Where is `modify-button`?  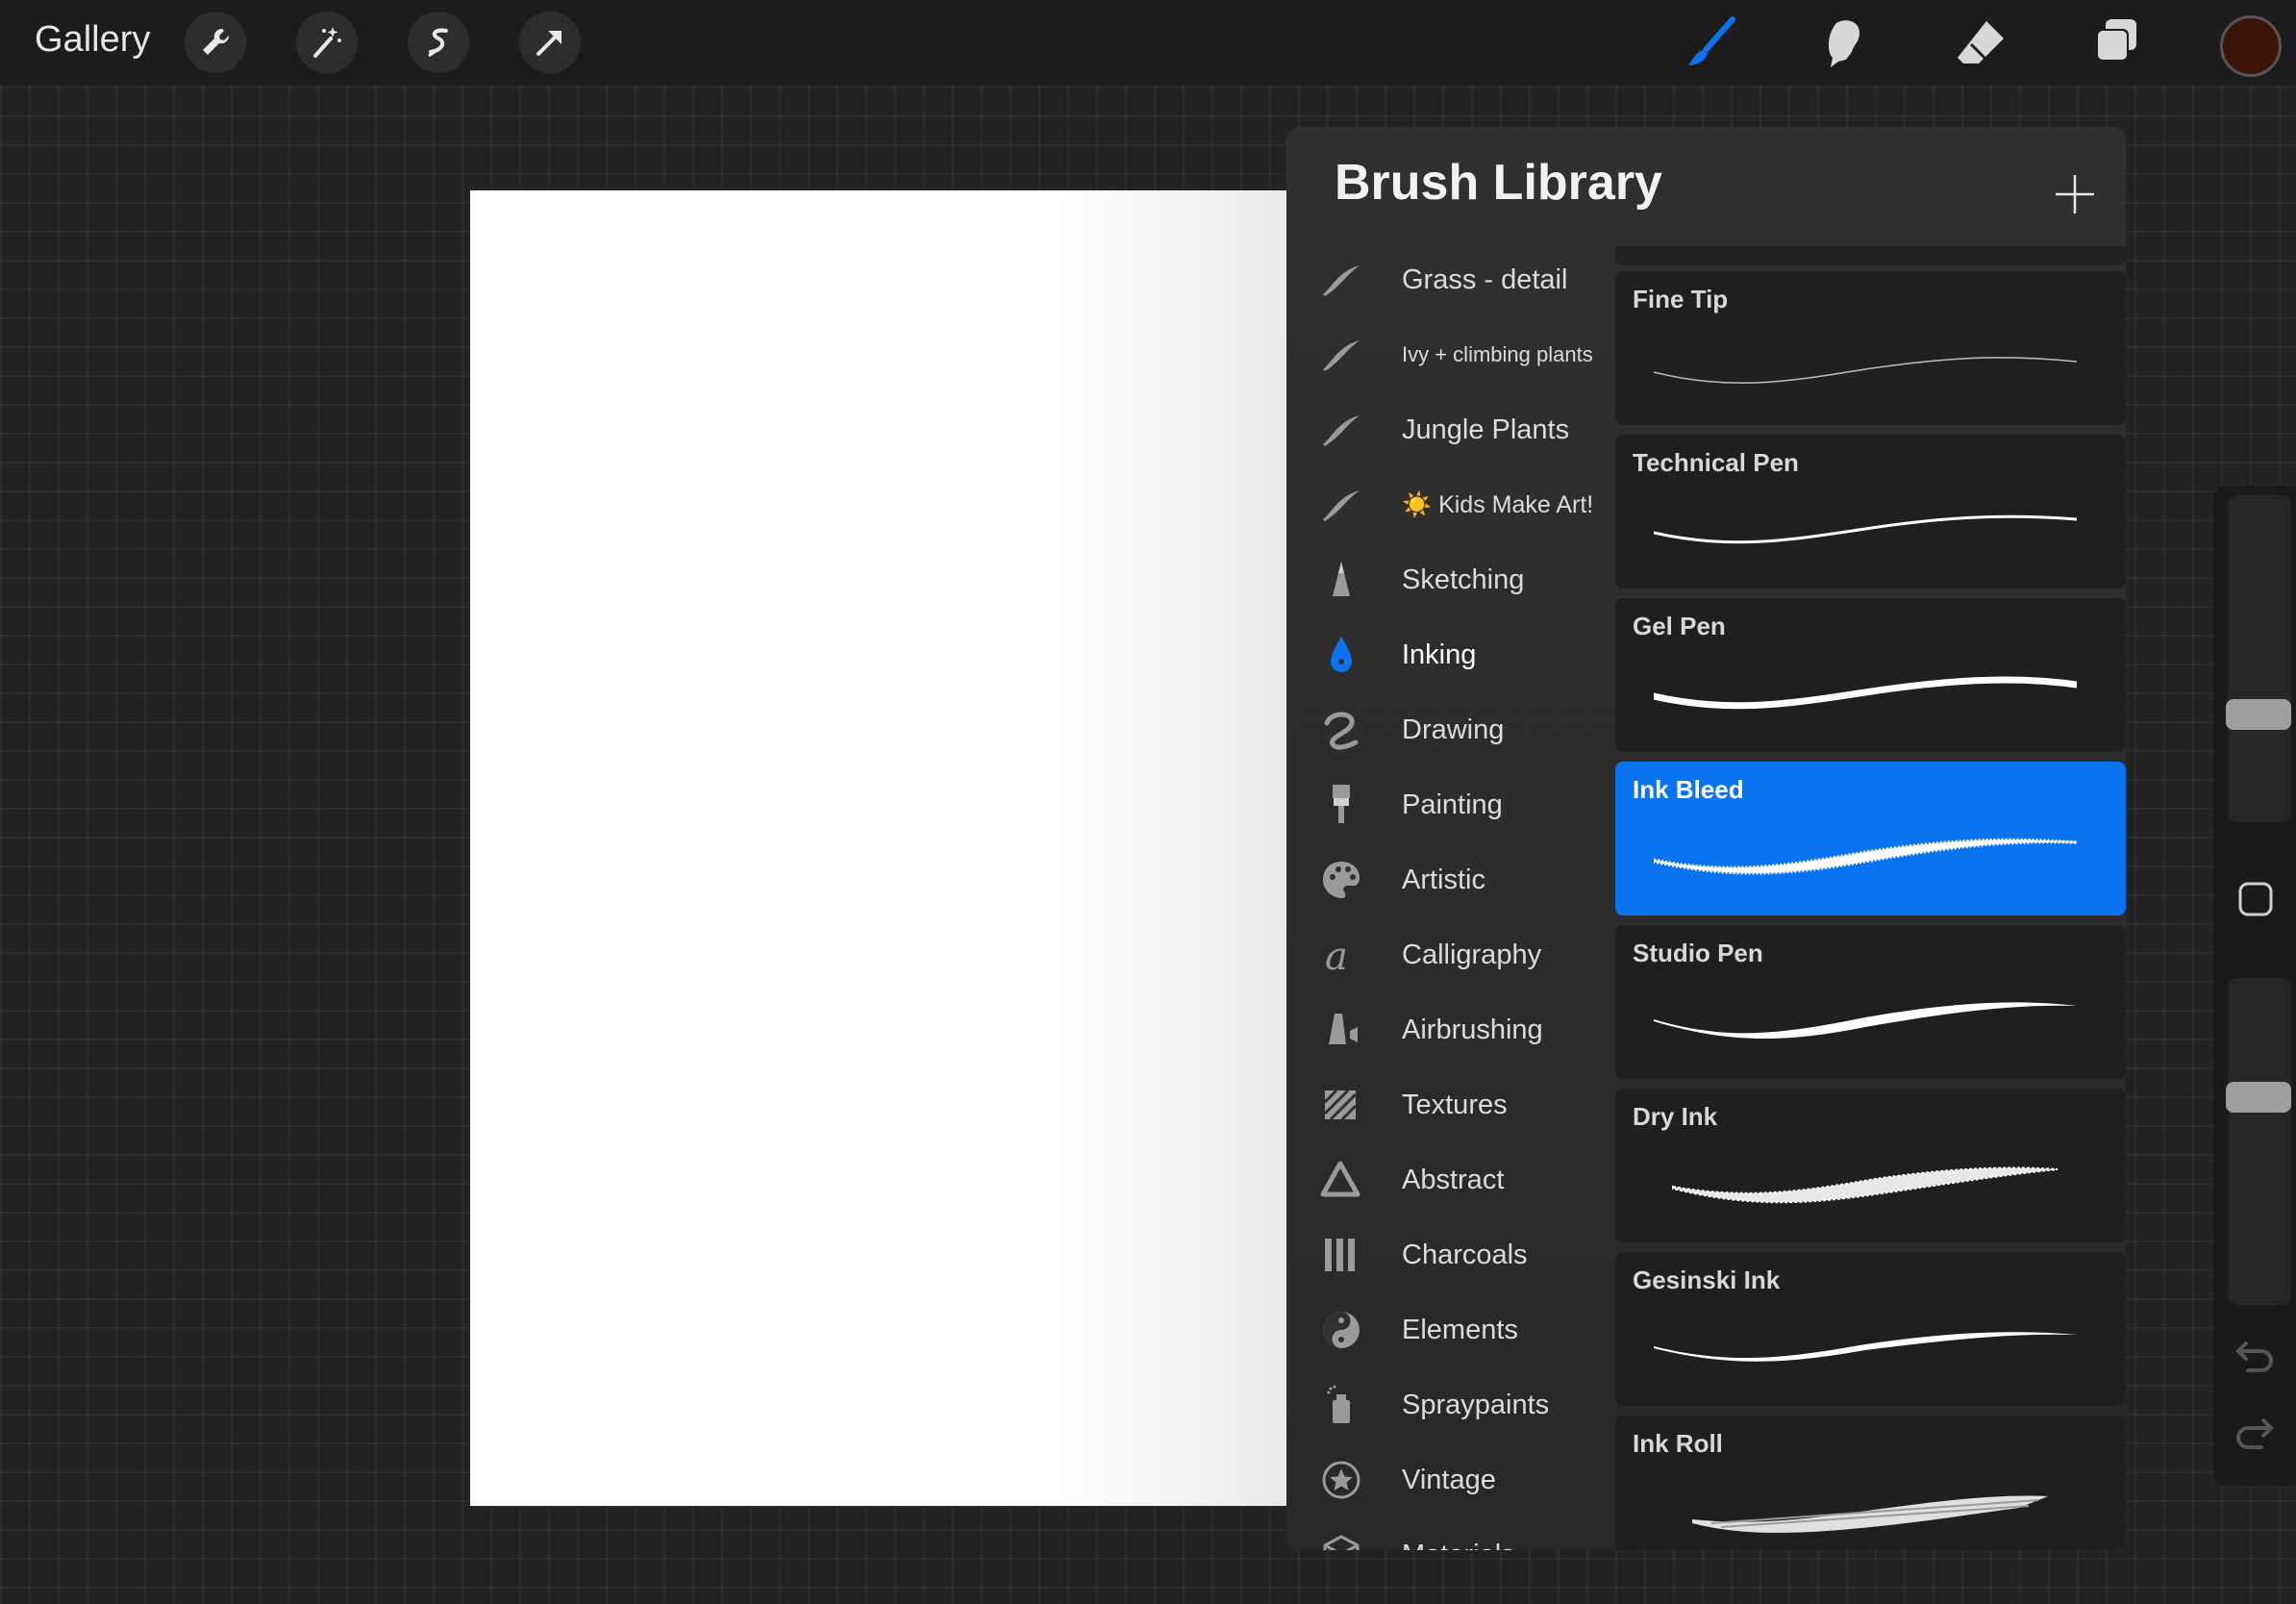 modify-button is located at coordinates (2255, 899).